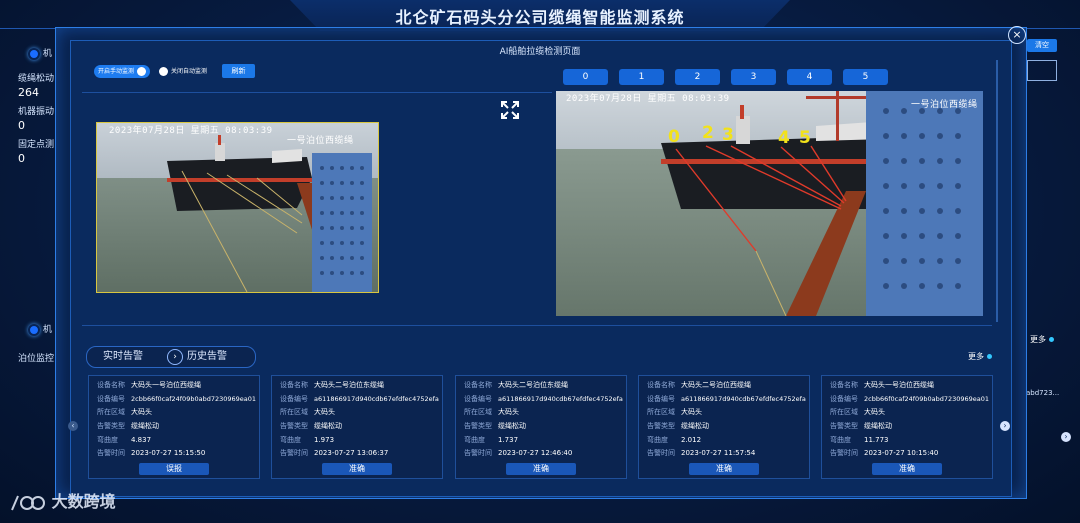 The height and width of the screenshot is (523, 1080). What do you see at coordinates (21, 125) in the screenshot?
I see `left-item-1-value: 0` at bounding box center [21, 125].